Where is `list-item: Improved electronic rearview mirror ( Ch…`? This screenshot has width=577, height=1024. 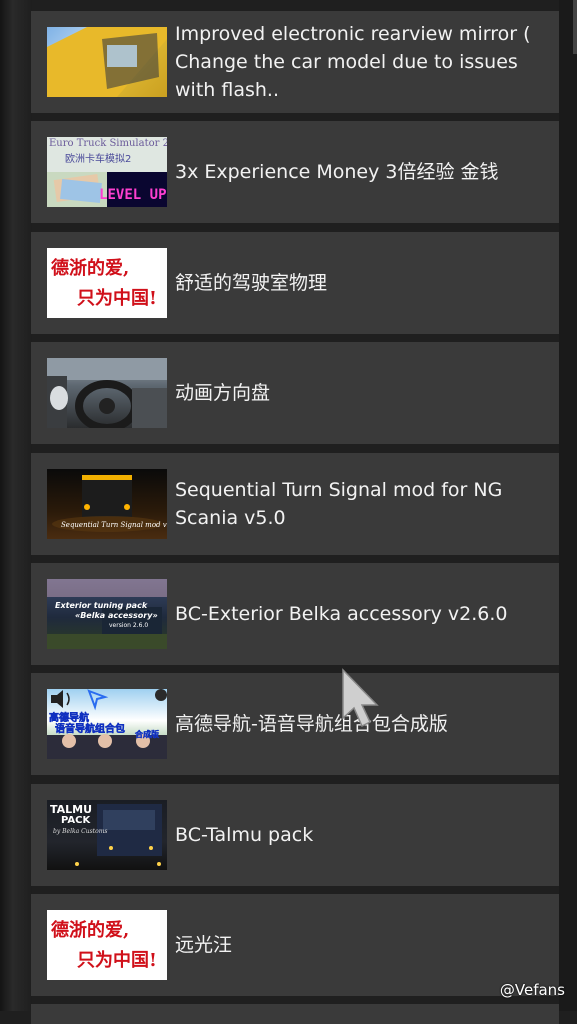
list-item: Improved electronic rearview mirror ( Ch… is located at coordinates (295, 62).